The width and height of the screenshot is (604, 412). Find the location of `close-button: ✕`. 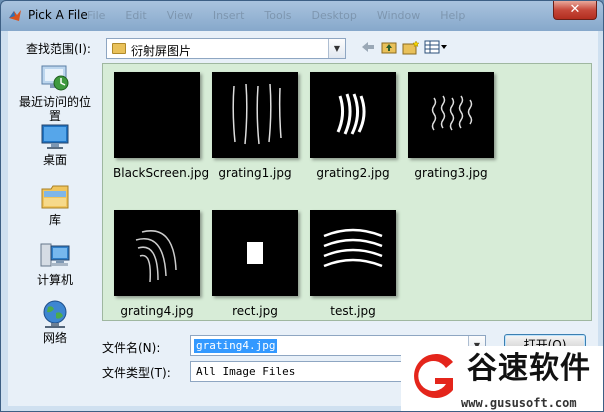

close-button: ✕ is located at coordinates (575, 10).